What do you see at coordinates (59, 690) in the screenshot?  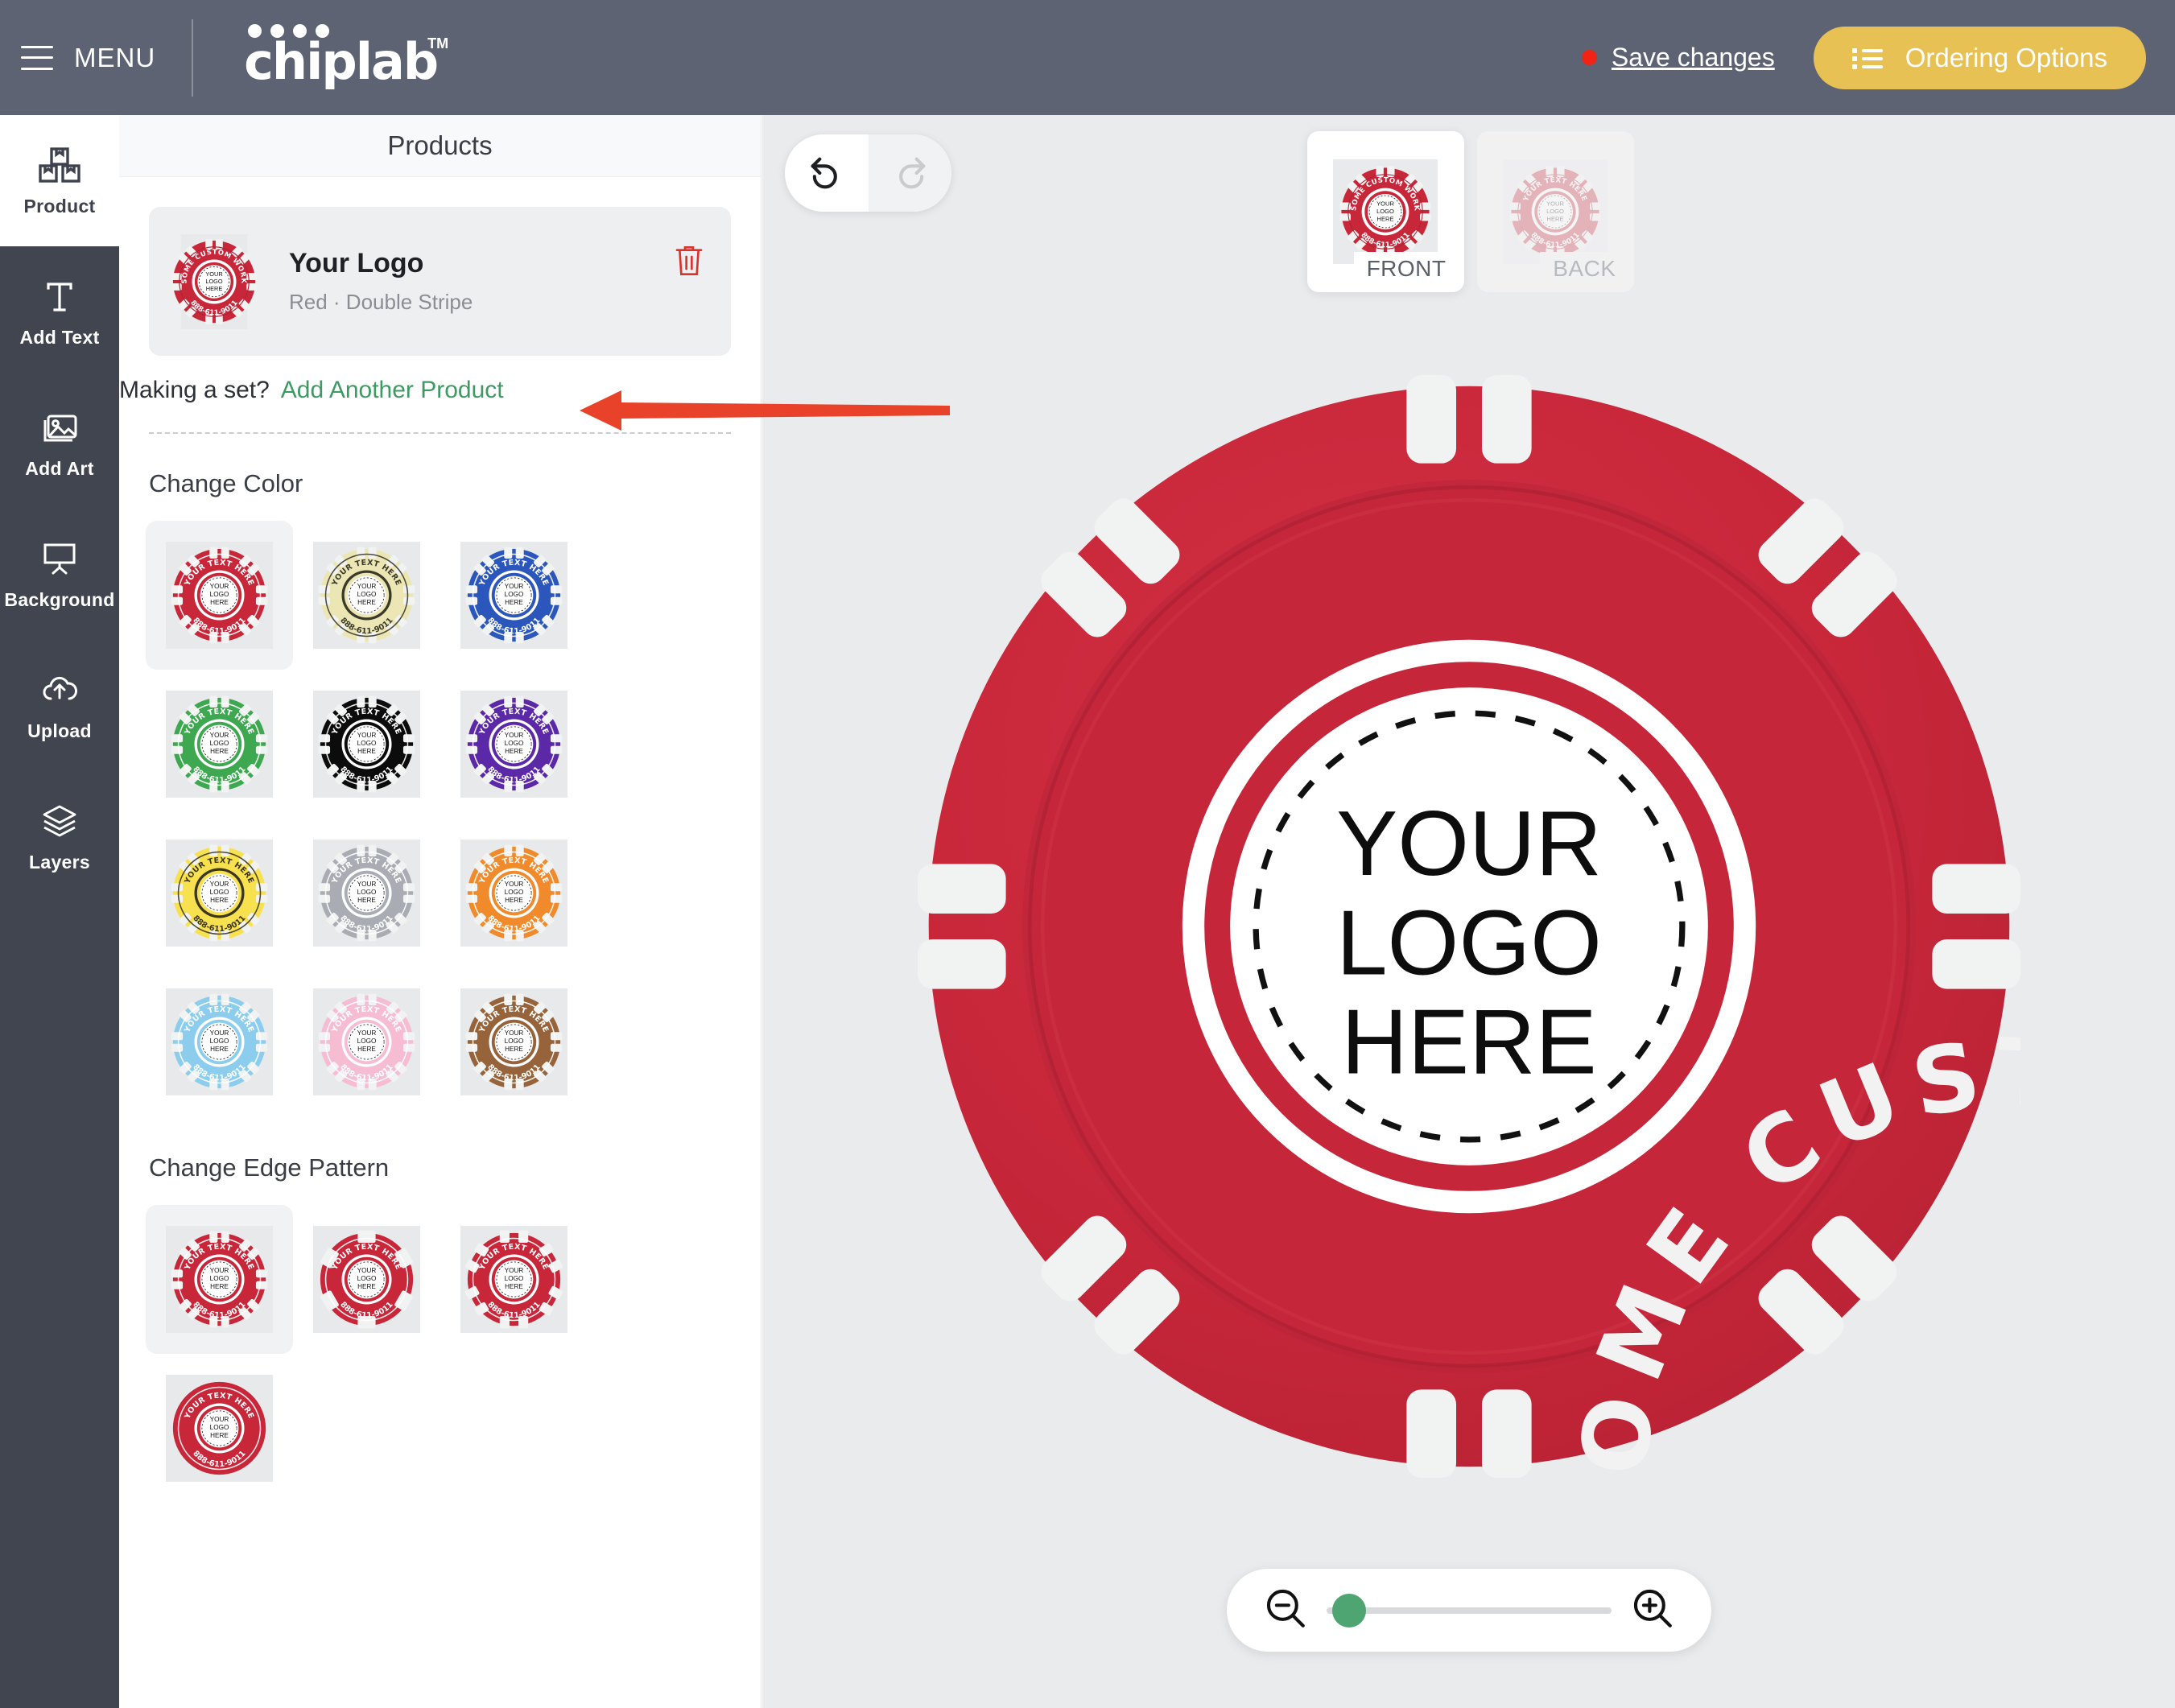 I see `cloud-upload-icon` at bounding box center [59, 690].